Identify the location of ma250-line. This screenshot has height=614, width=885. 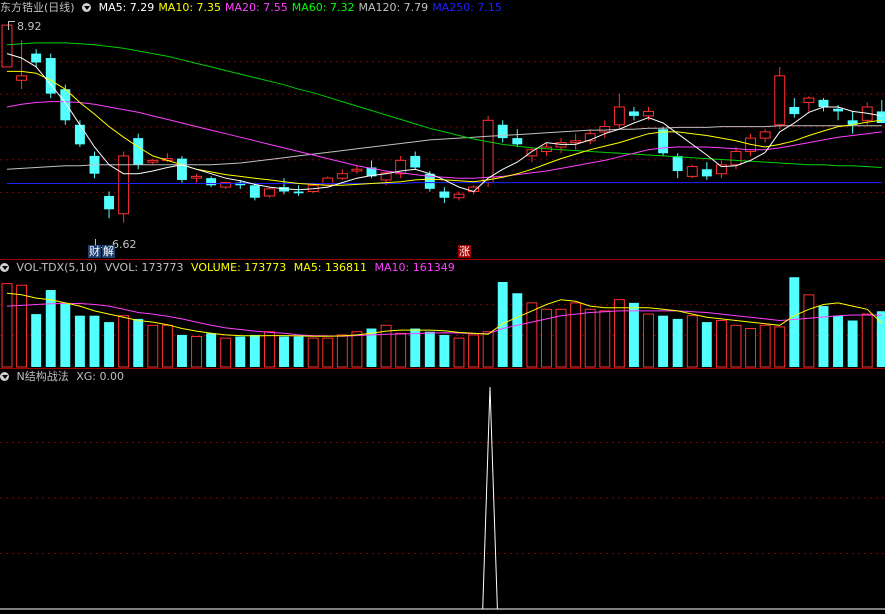
(444, 183).